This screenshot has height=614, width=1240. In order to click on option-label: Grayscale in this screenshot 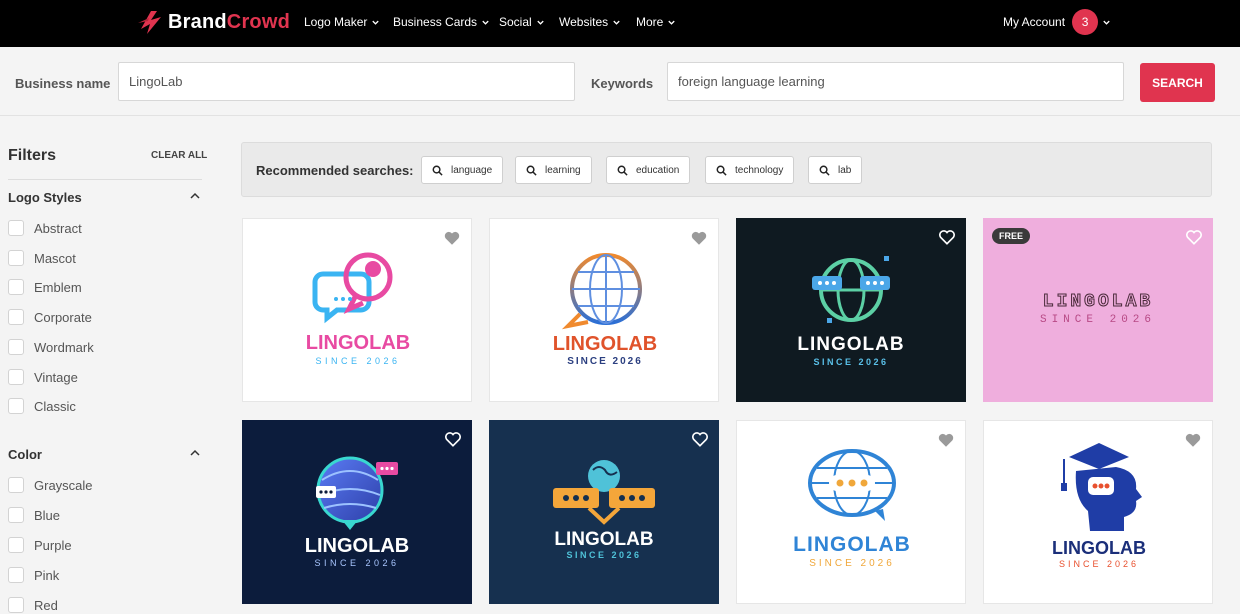, I will do `click(63, 485)`.